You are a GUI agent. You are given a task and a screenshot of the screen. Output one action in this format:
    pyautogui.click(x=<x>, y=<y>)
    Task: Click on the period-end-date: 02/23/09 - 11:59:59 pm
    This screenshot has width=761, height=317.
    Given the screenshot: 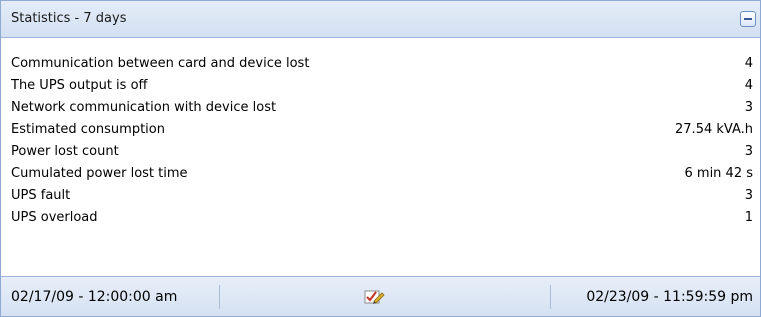 What is the action you would take?
    pyautogui.click(x=669, y=297)
    